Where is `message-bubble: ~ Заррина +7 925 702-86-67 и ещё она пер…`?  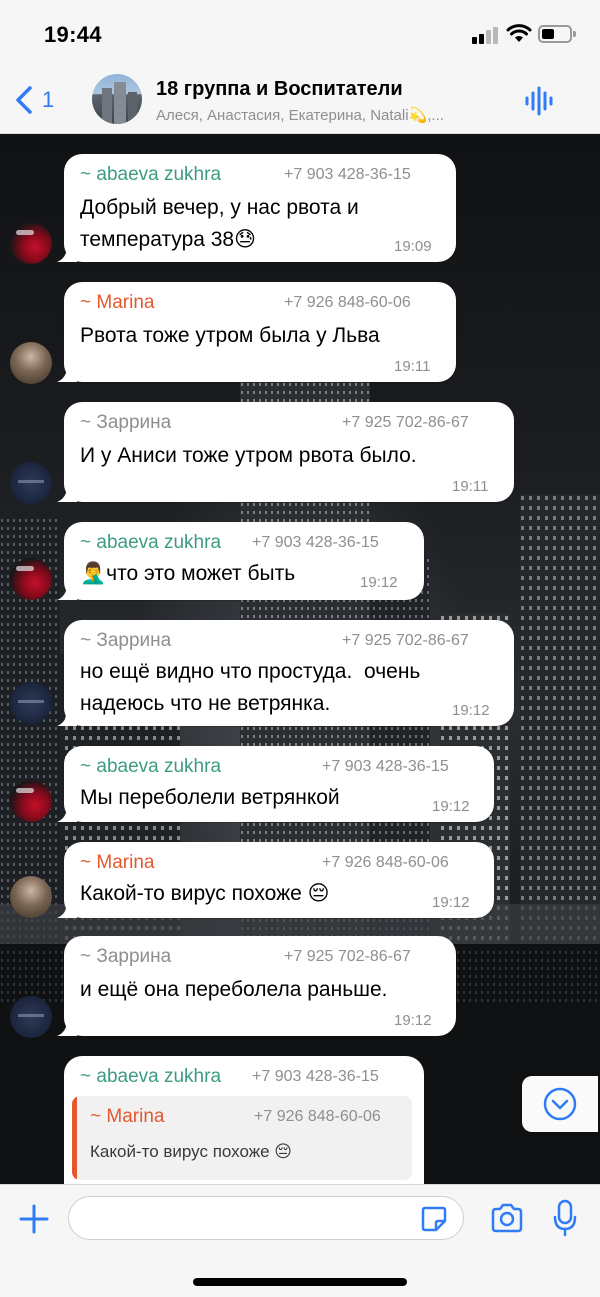
message-bubble: ~ Заррина +7 925 702-86-67 и ещё она пер… is located at coordinates (256, 986).